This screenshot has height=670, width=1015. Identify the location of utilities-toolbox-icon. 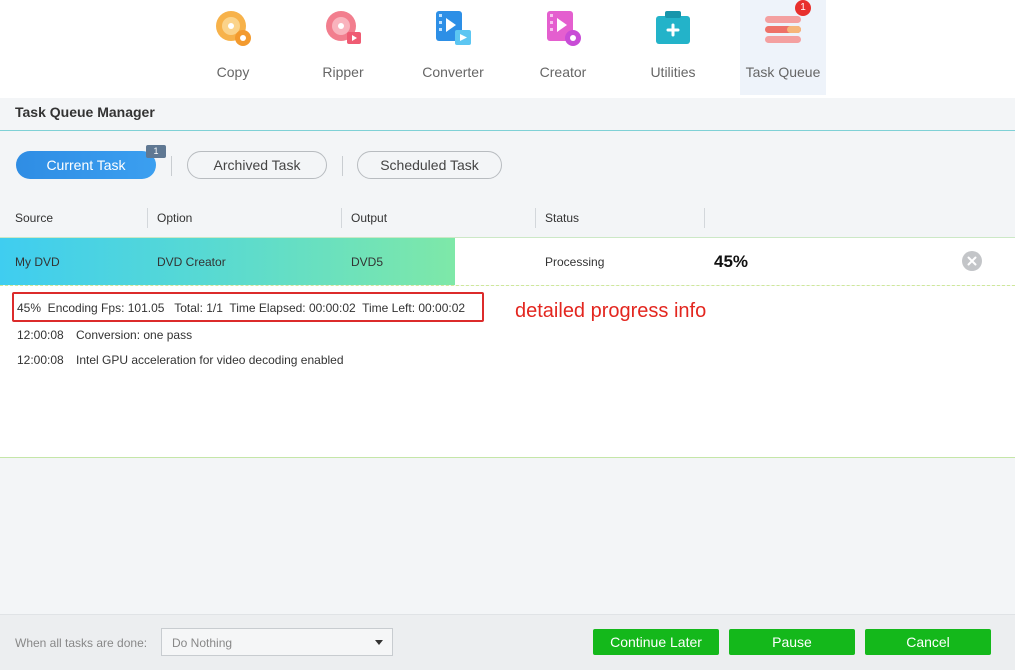
(673, 27).